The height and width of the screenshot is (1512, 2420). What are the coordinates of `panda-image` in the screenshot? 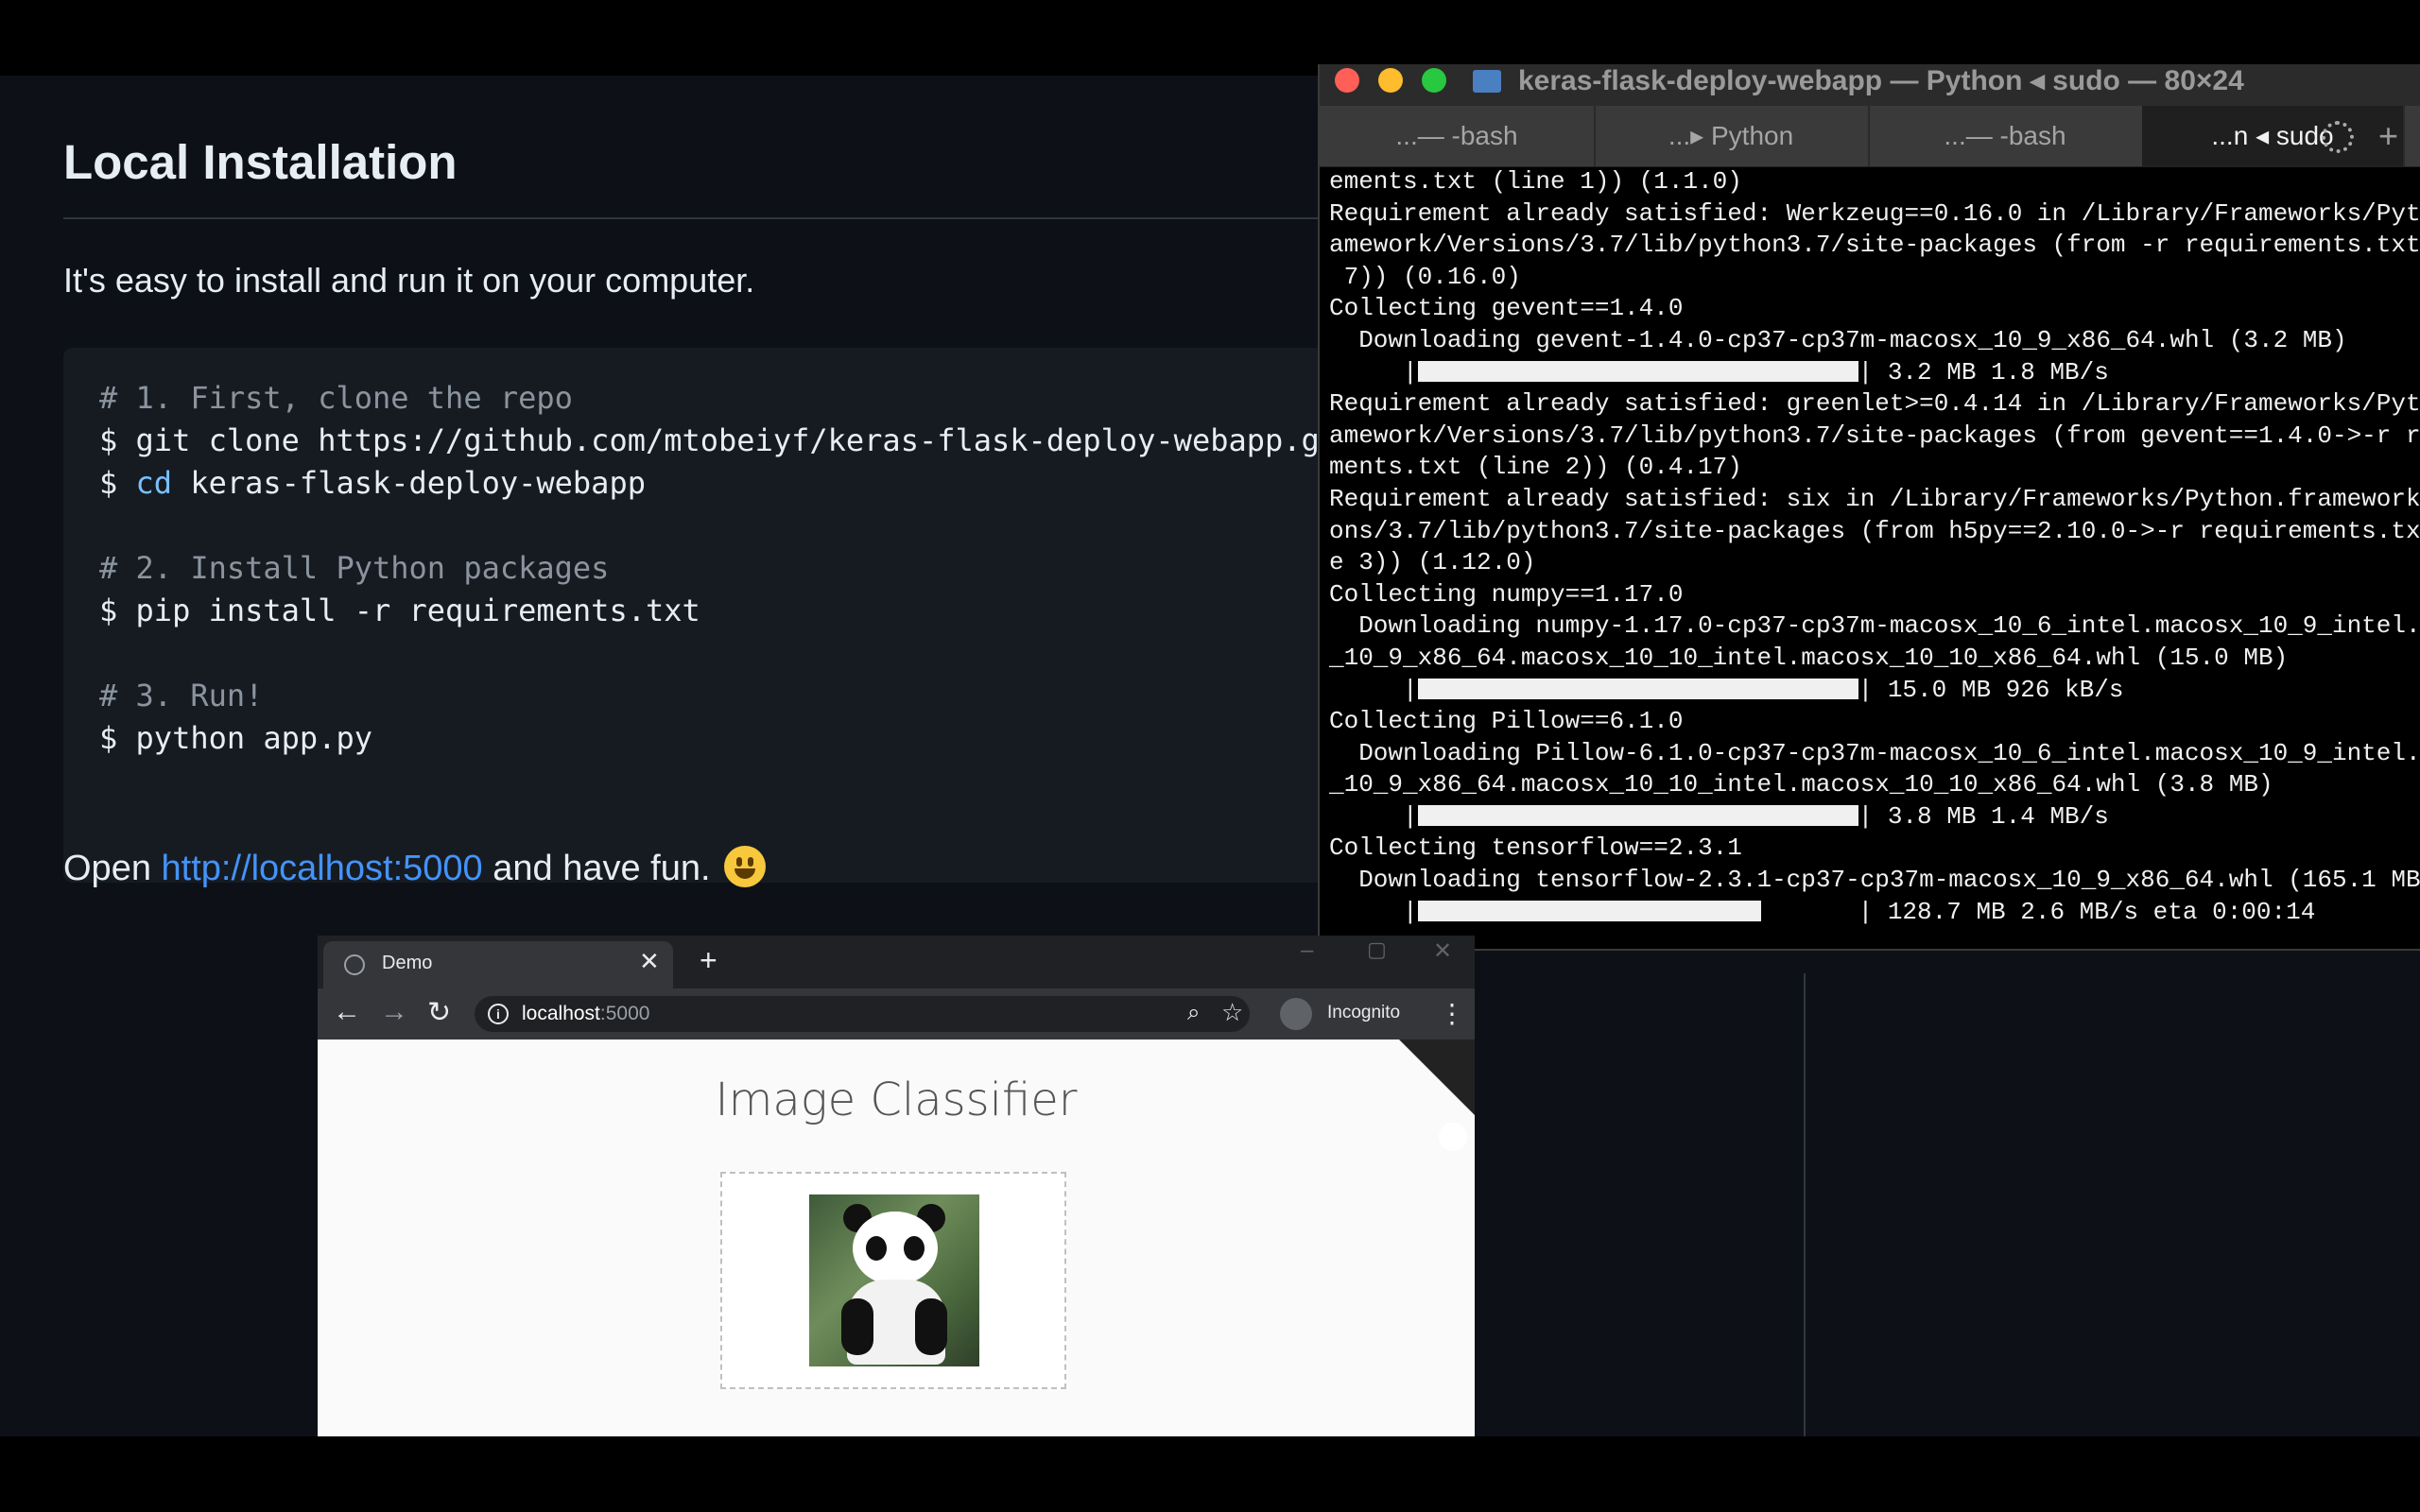 It's located at (894, 1280).